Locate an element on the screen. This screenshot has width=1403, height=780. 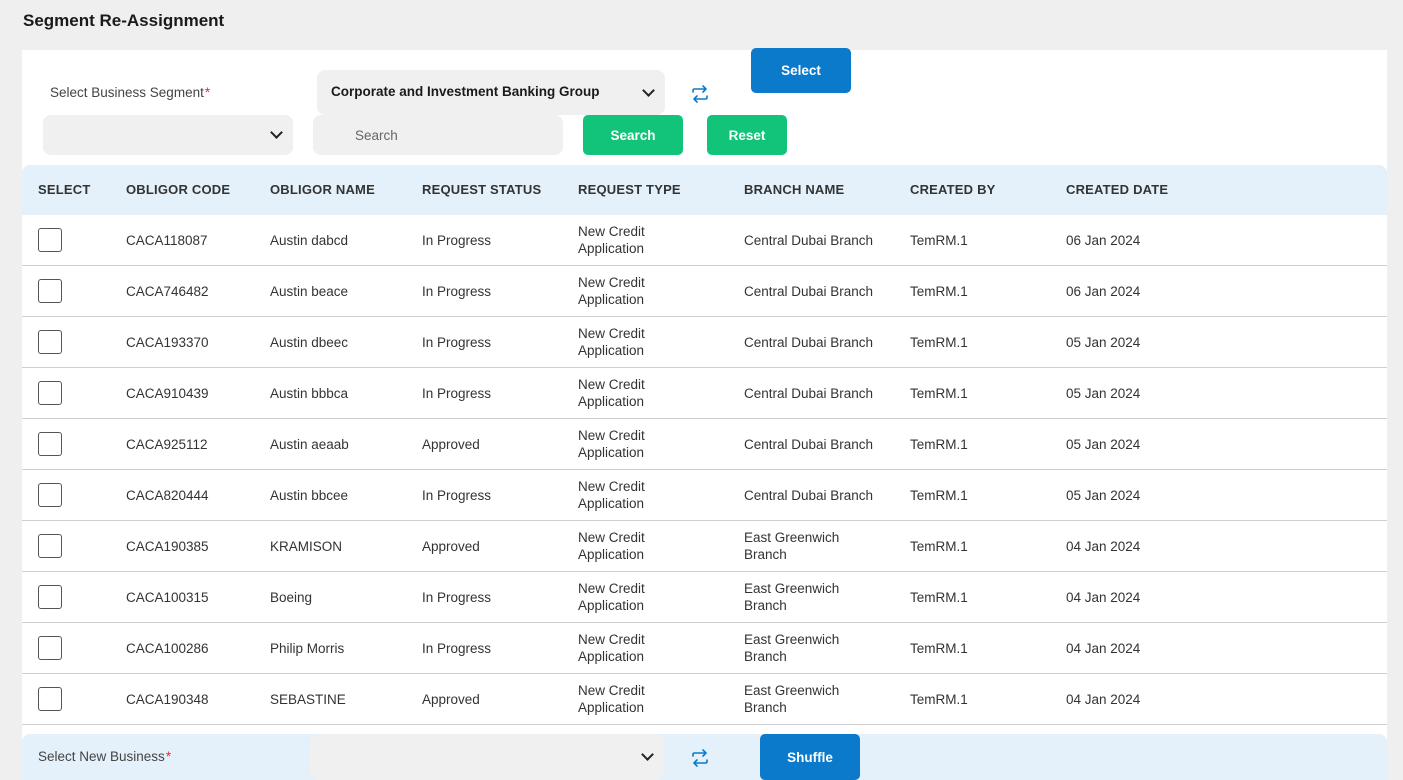
column-header-created-date: CREATED DATE is located at coordinates (1117, 189).